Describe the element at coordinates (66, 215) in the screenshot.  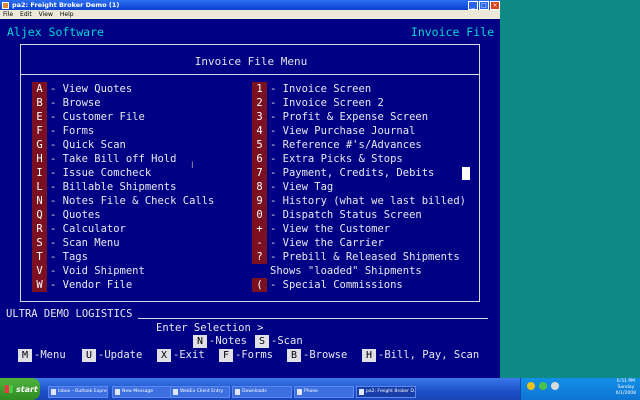
I see `menu-option: Q- Quotes` at that location.